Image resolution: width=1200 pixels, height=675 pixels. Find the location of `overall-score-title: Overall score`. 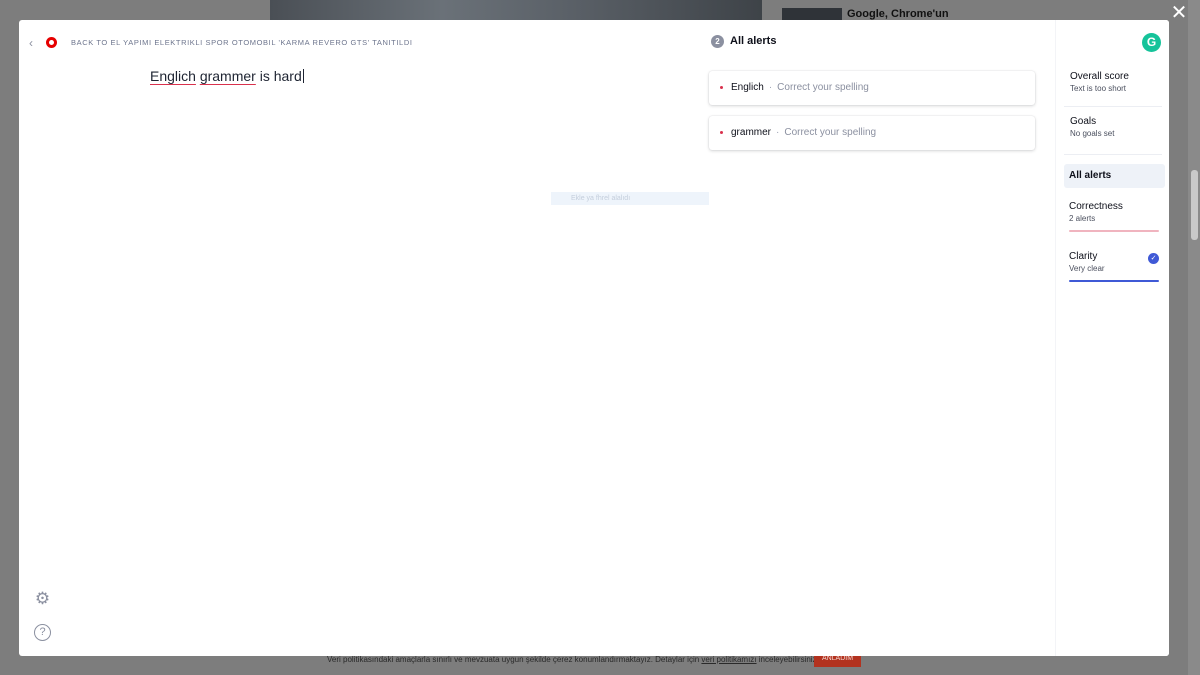

overall-score-title: Overall score is located at coordinates (1099, 76).